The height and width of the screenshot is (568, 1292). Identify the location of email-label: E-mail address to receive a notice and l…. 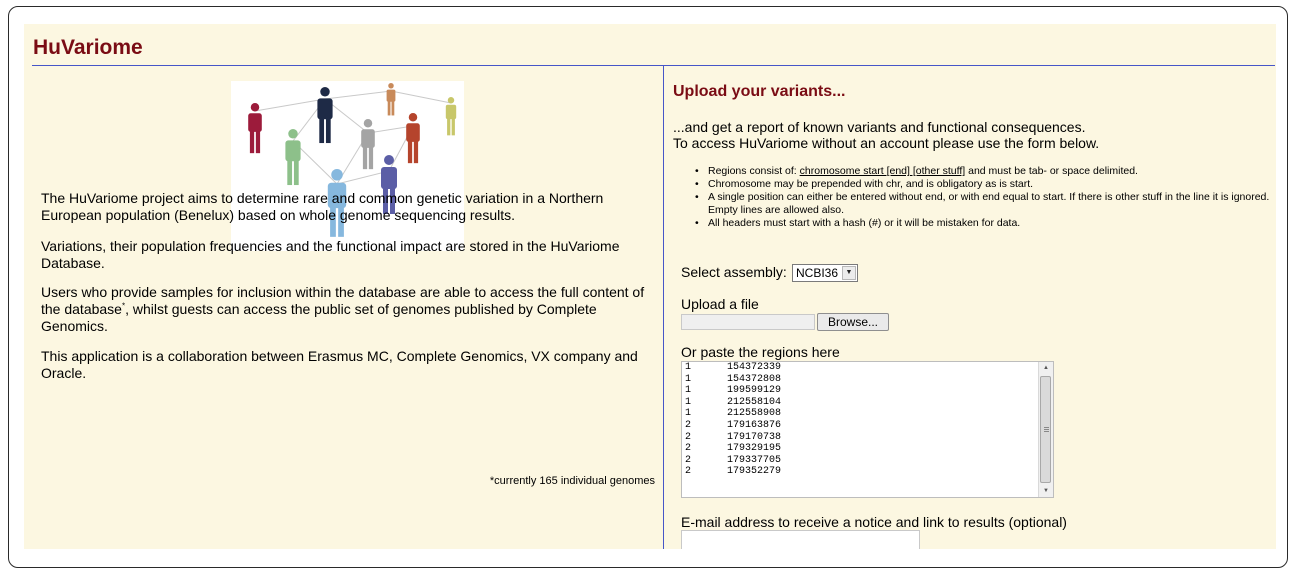
(874, 522).